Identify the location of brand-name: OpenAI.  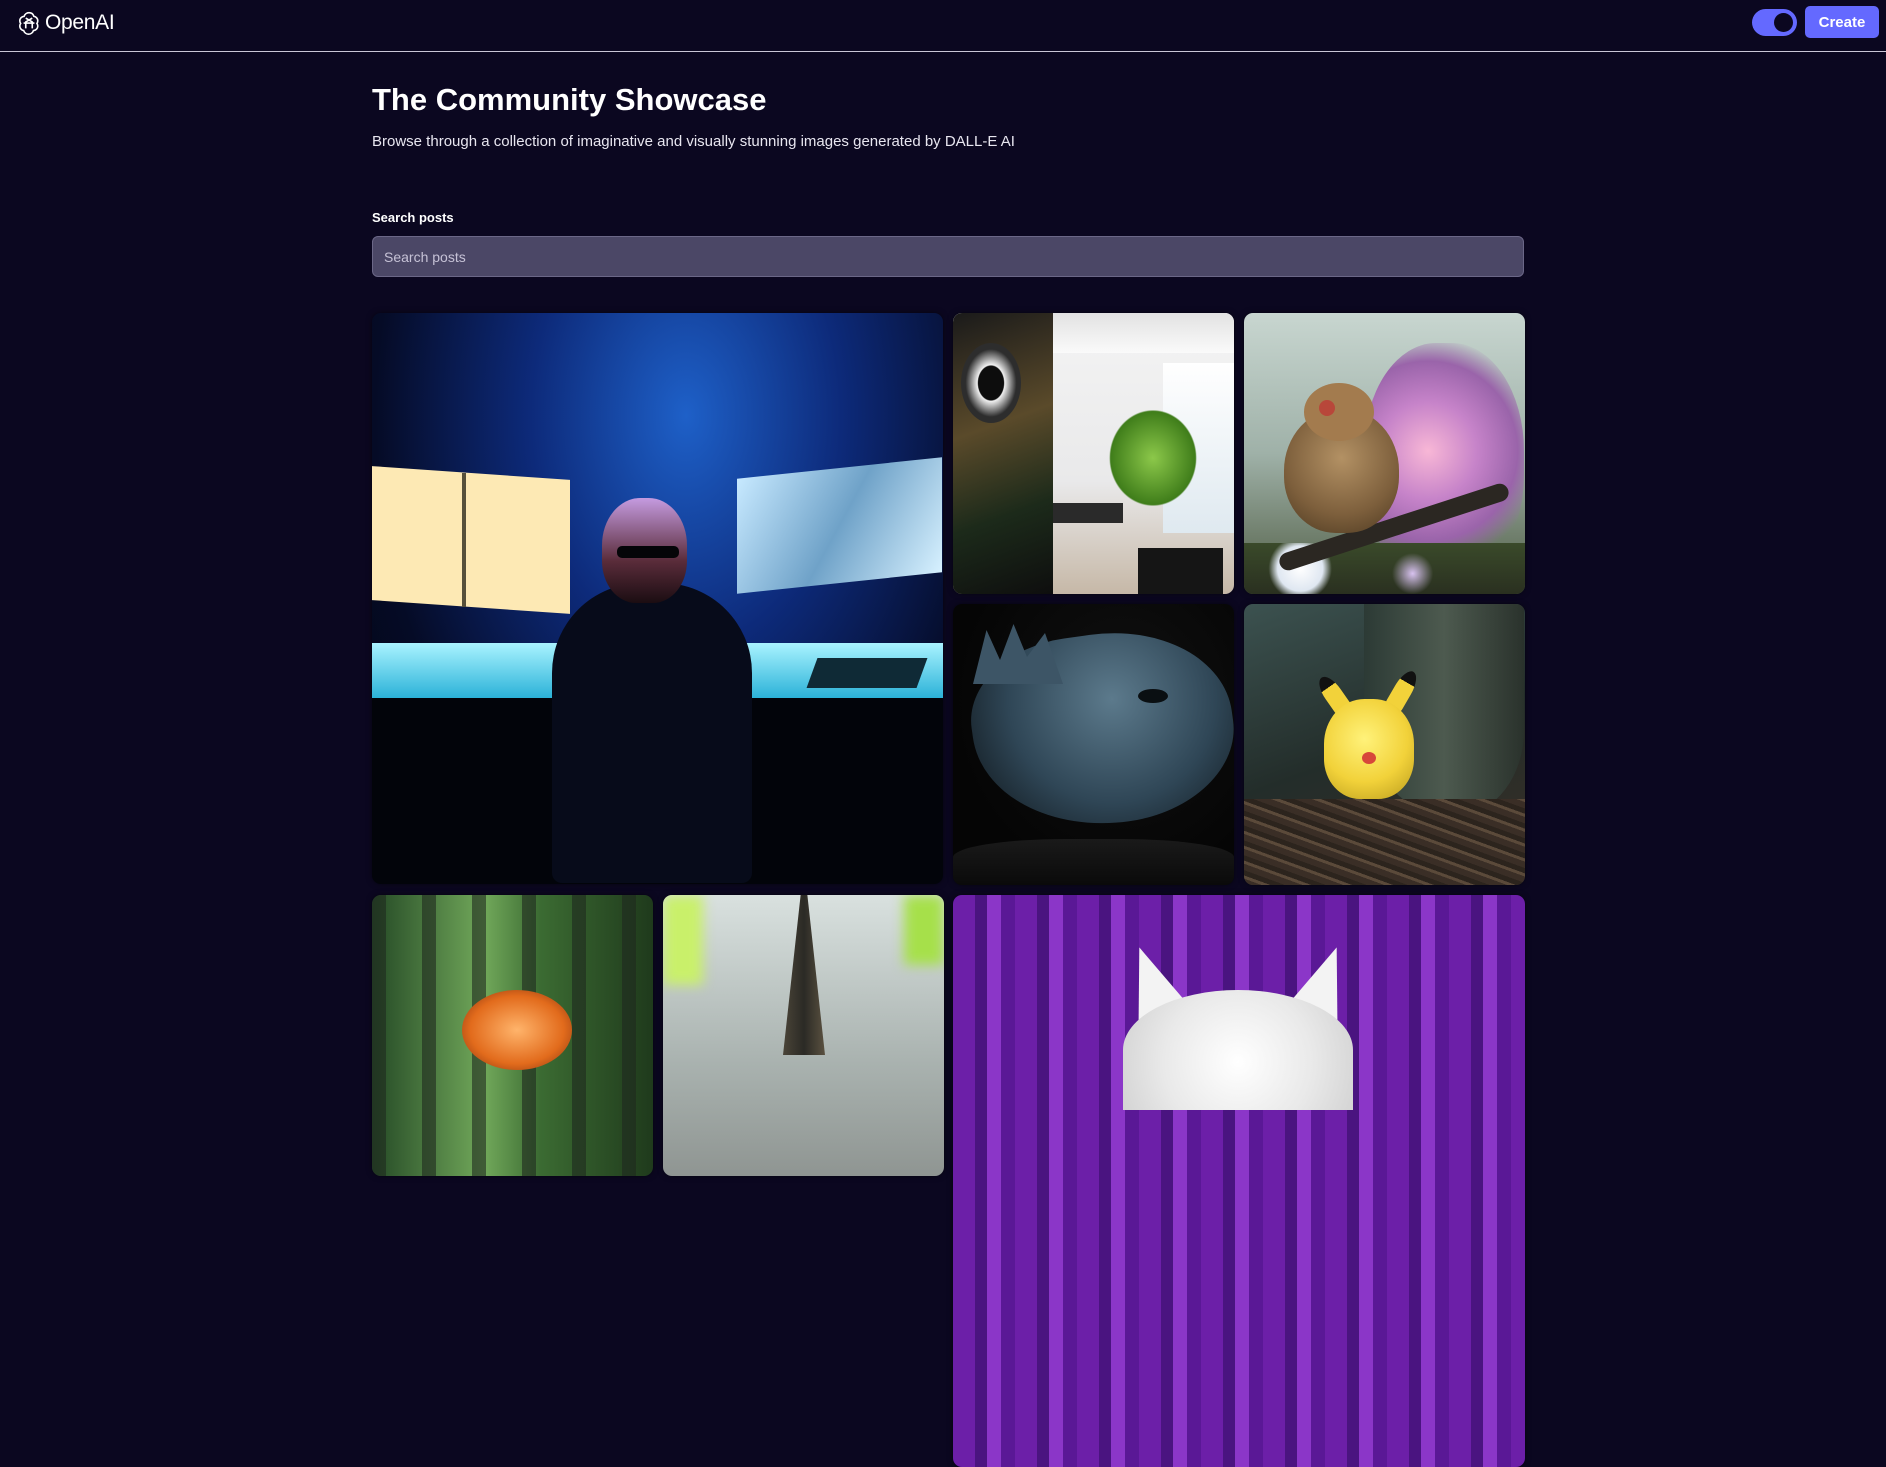
(80, 22).